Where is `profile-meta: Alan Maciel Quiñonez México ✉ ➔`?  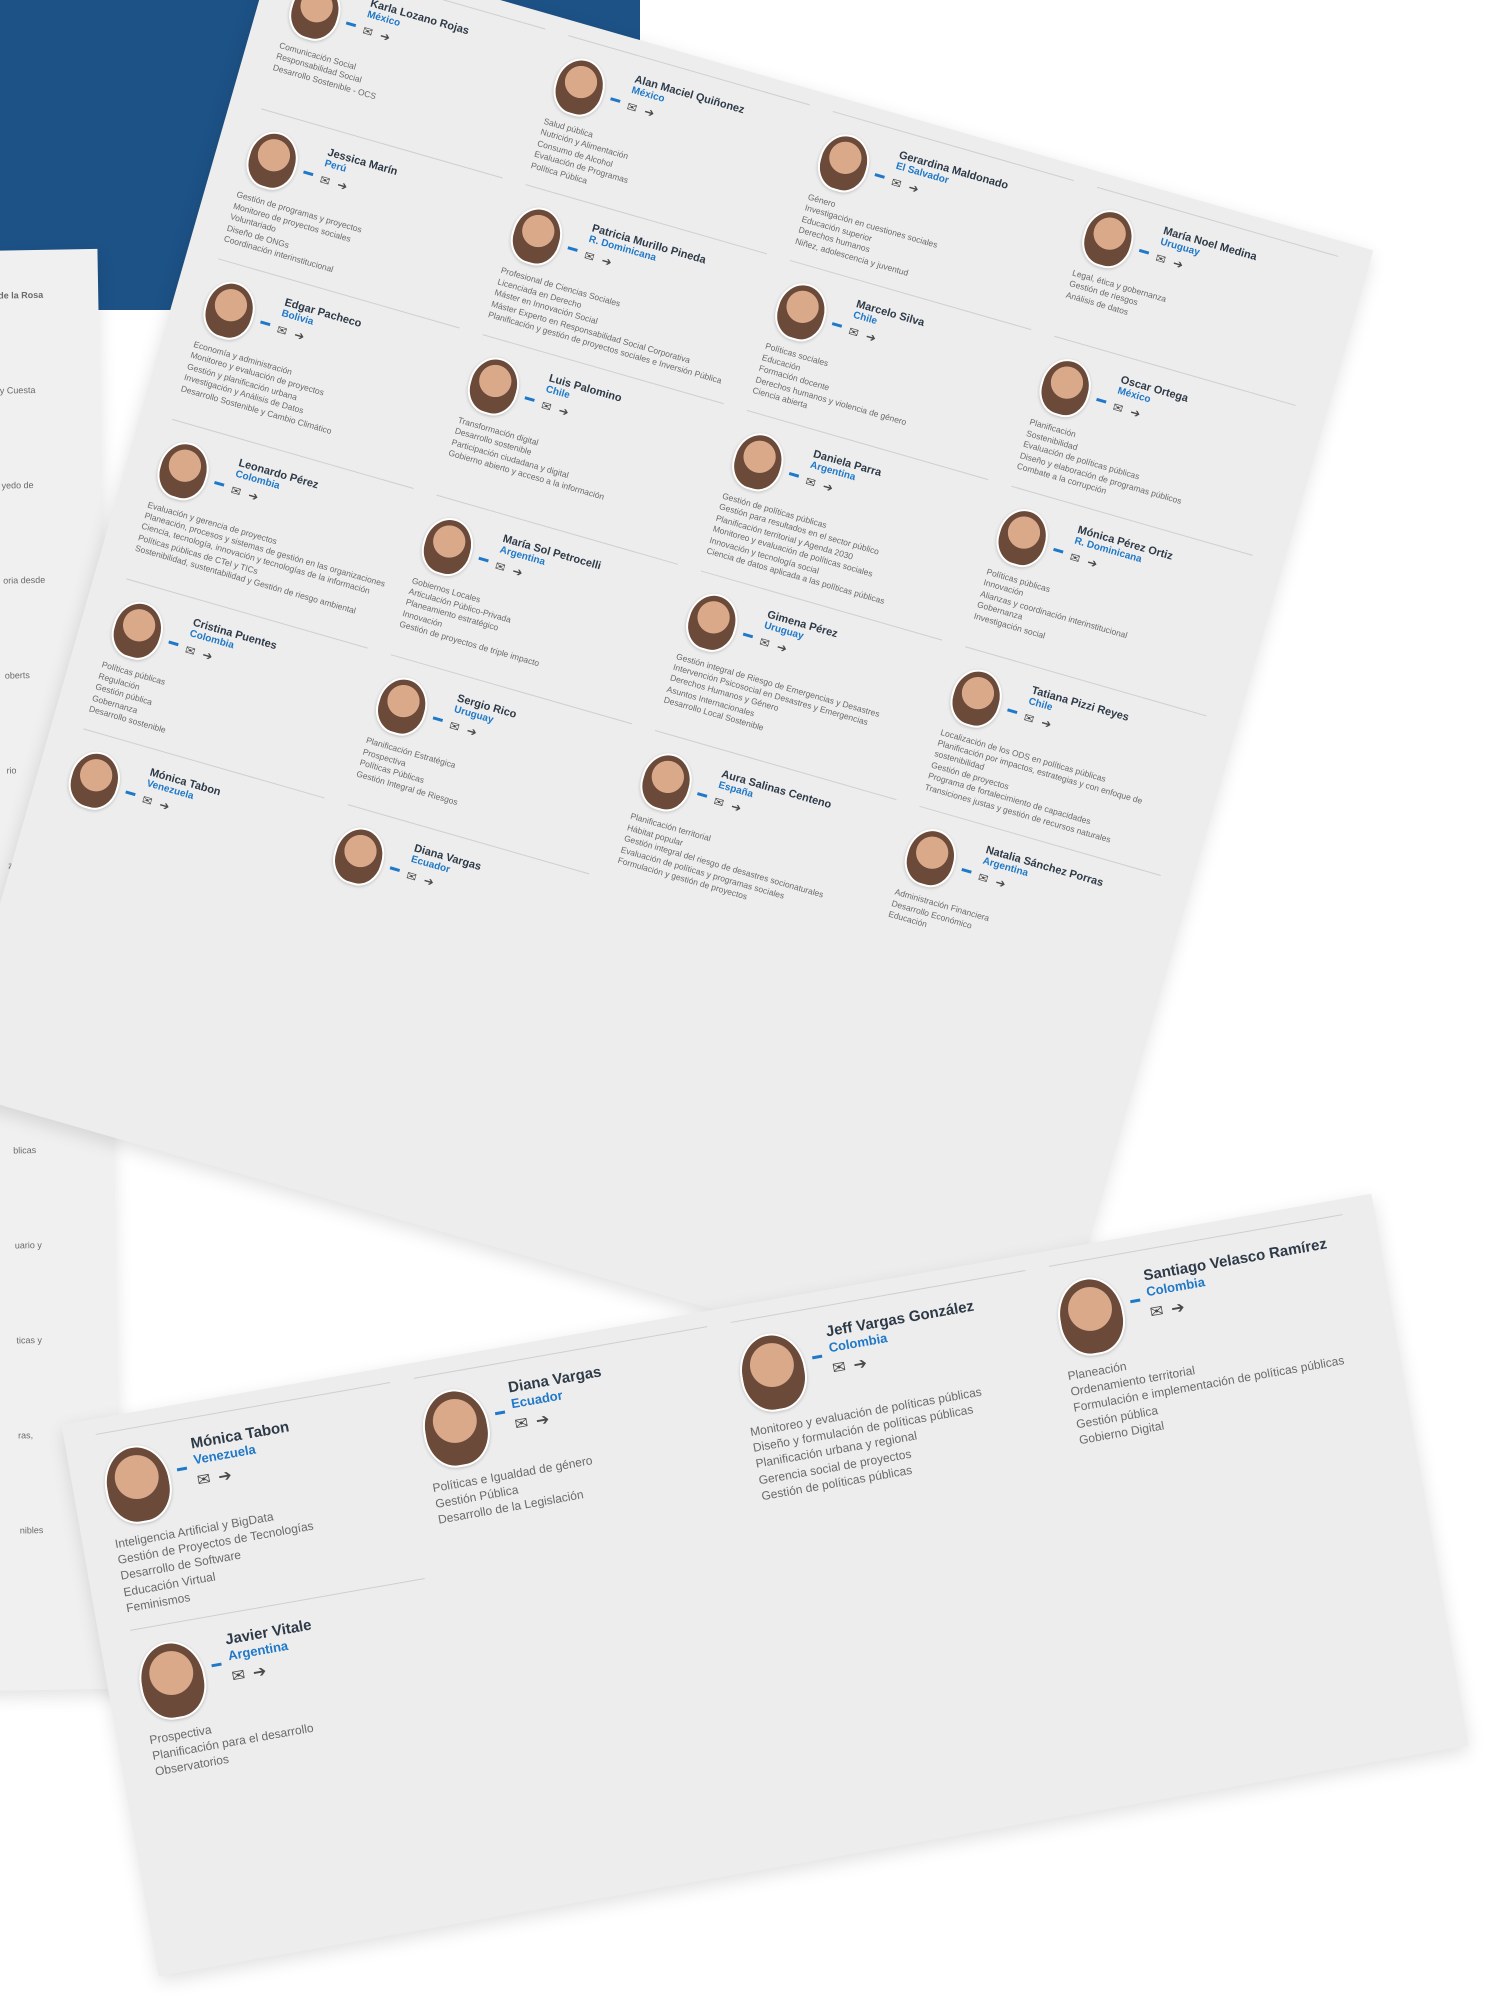
profile-meta: Alan Maciel Quiñonez México ✉ ➔ is located at coordinates (685, 108).